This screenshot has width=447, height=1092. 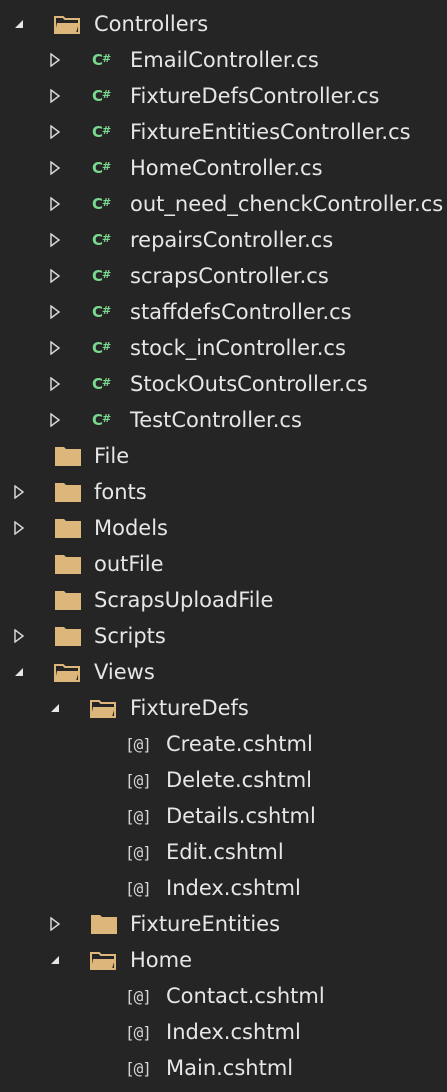 What do you see at coordinates (238, 348) in the screenshot?
I see `file-label: stock_inController.cs` at bounding box center [238, 348].